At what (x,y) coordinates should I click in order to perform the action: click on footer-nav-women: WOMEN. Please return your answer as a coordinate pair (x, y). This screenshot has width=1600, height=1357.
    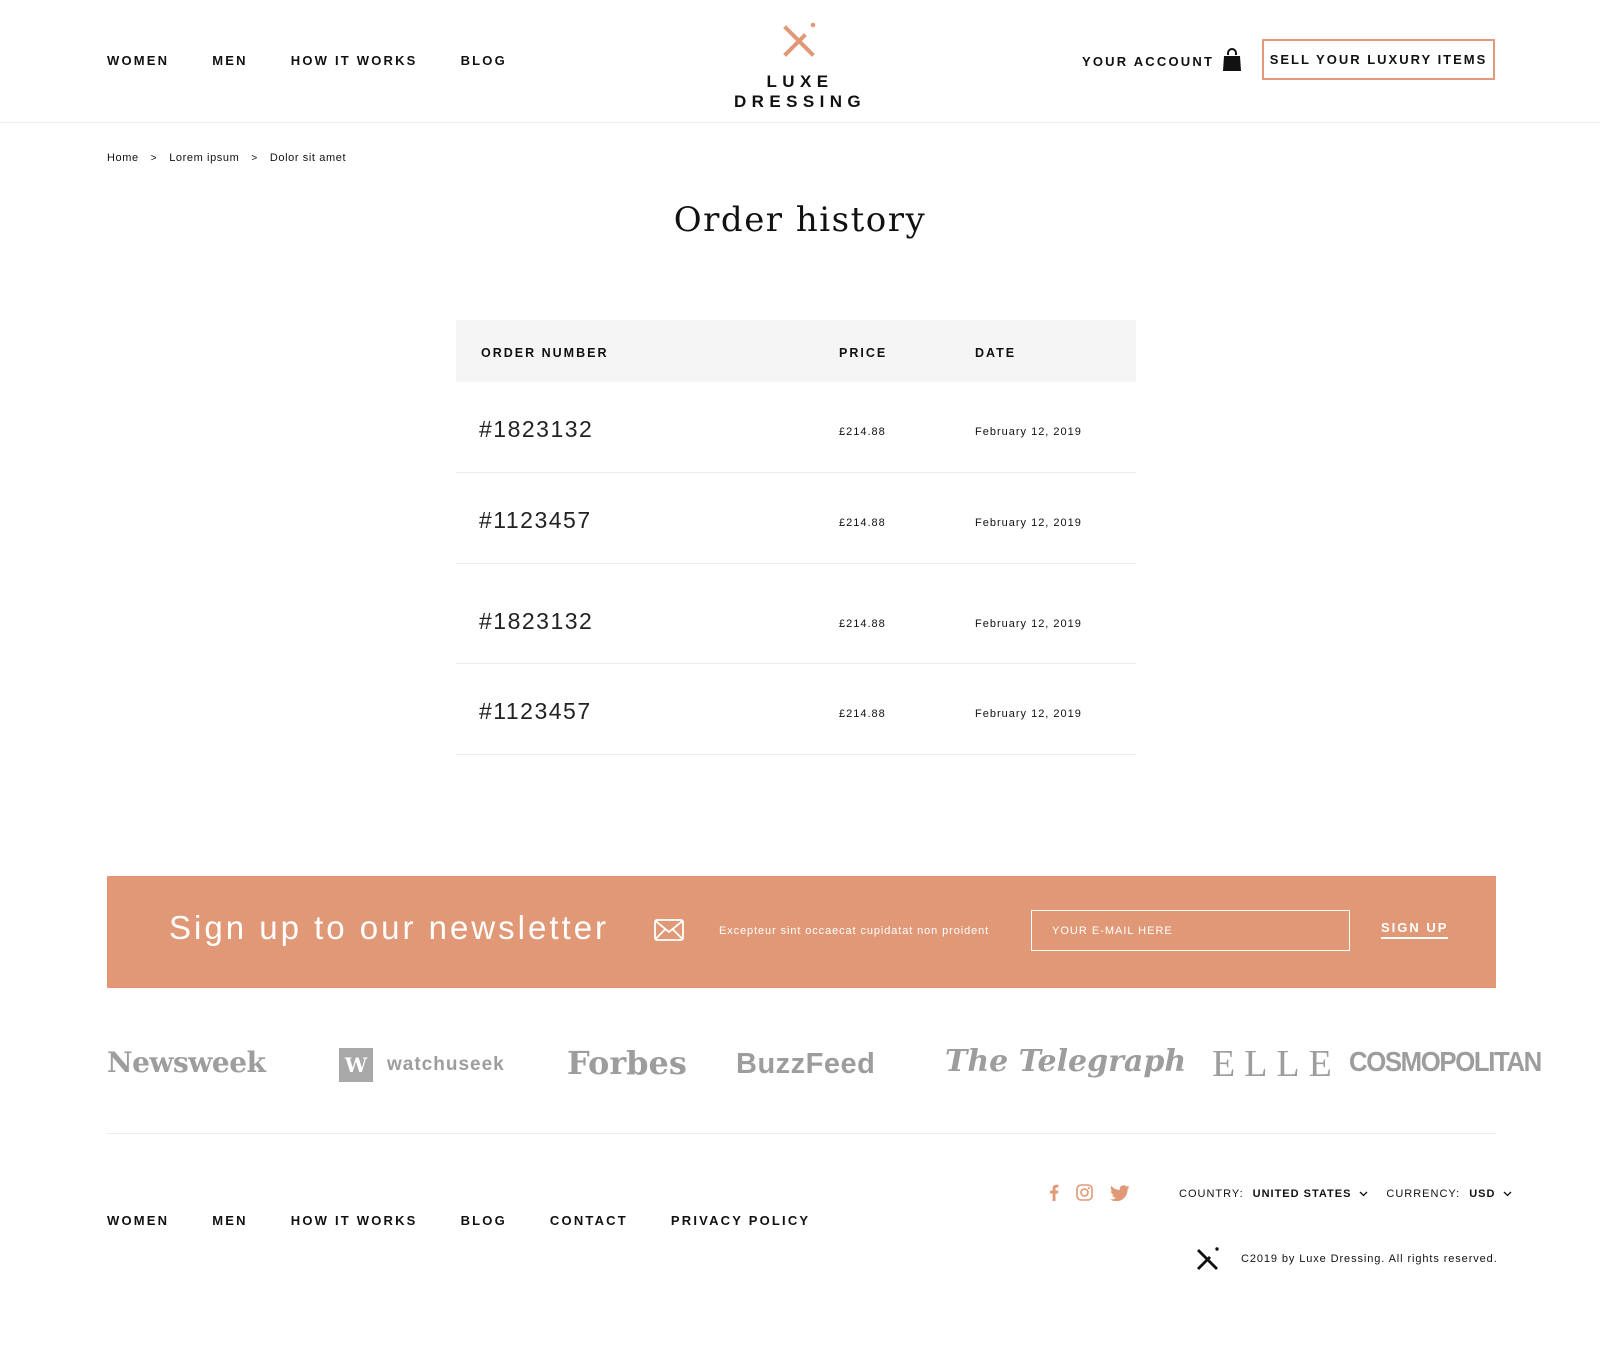
    Looking at the image, I should click on (138, 1220).